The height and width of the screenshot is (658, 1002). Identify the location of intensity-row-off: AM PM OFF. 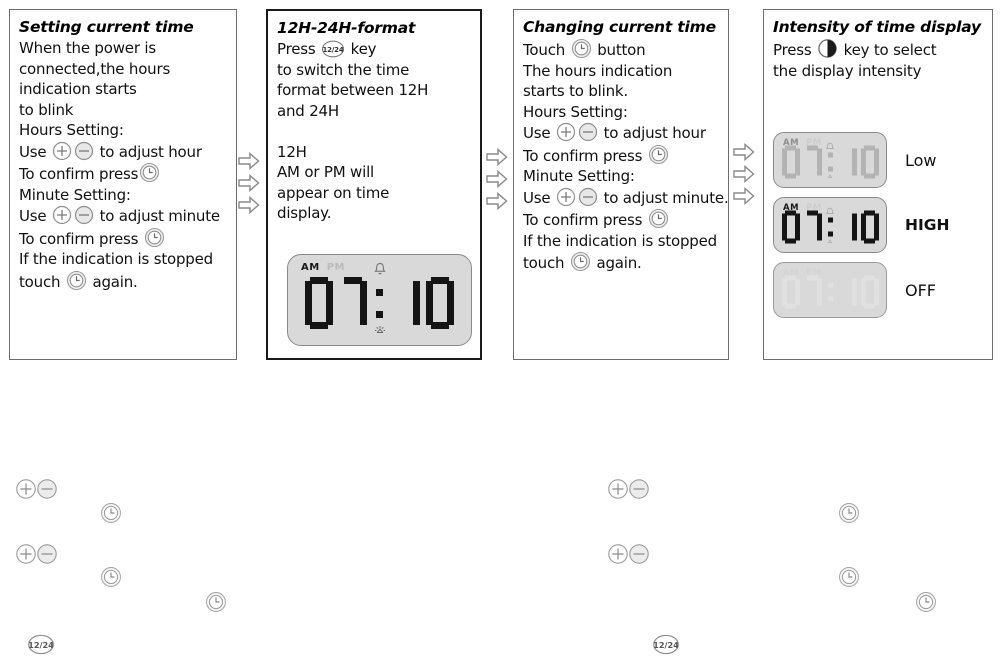
(861, 290).